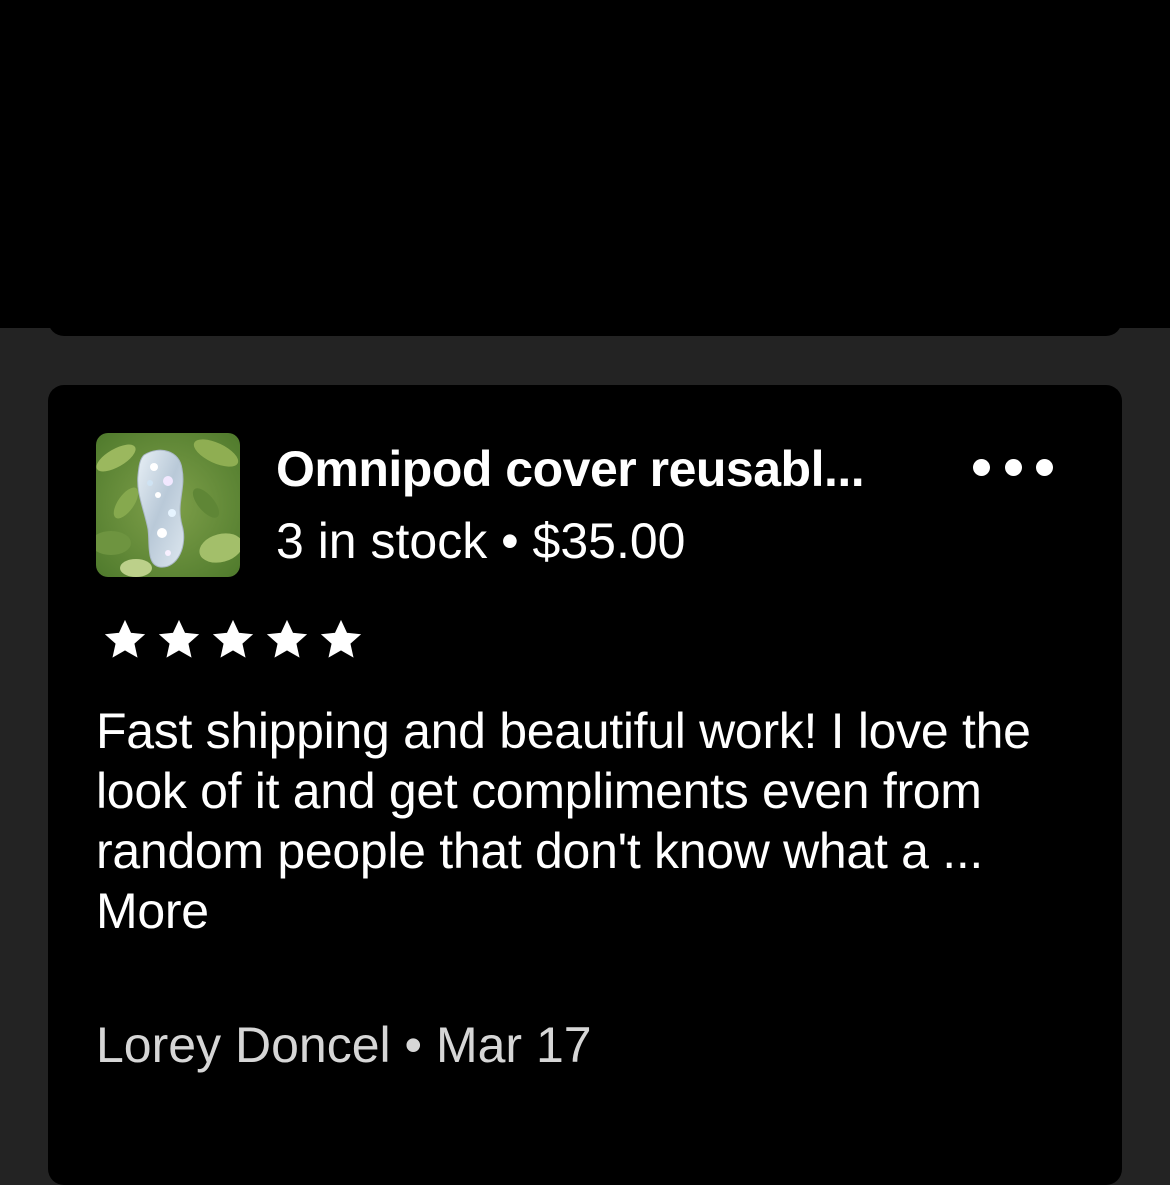  I want to click on more-link: More, so click(152, 911).